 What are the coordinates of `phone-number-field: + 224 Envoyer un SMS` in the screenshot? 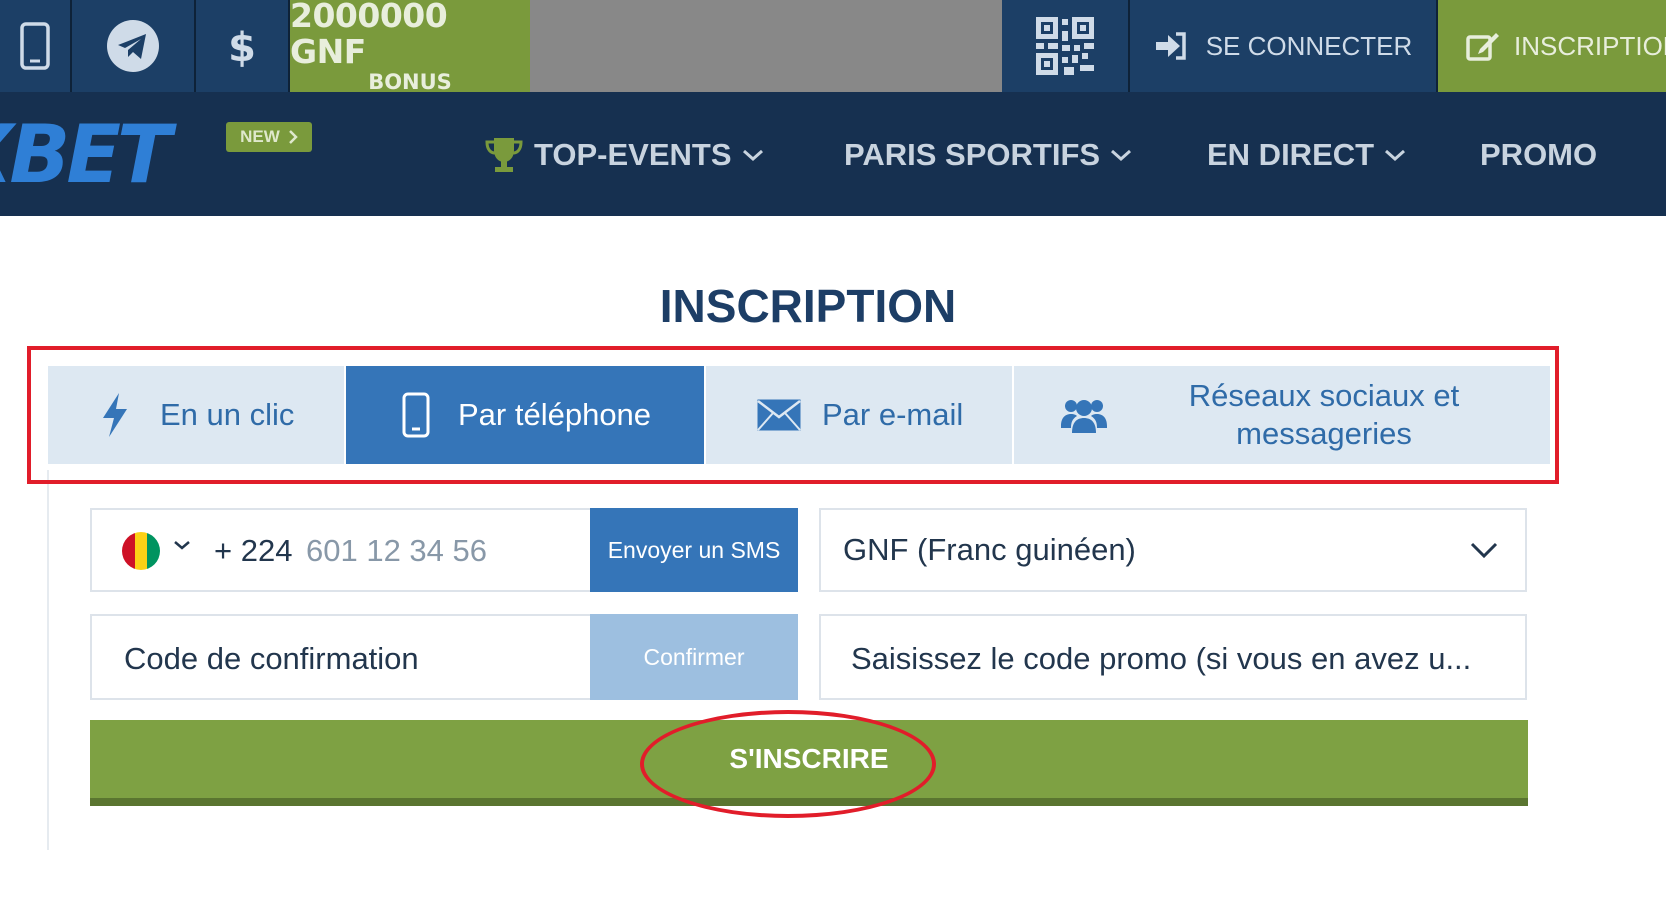 It's located at (444, 550).